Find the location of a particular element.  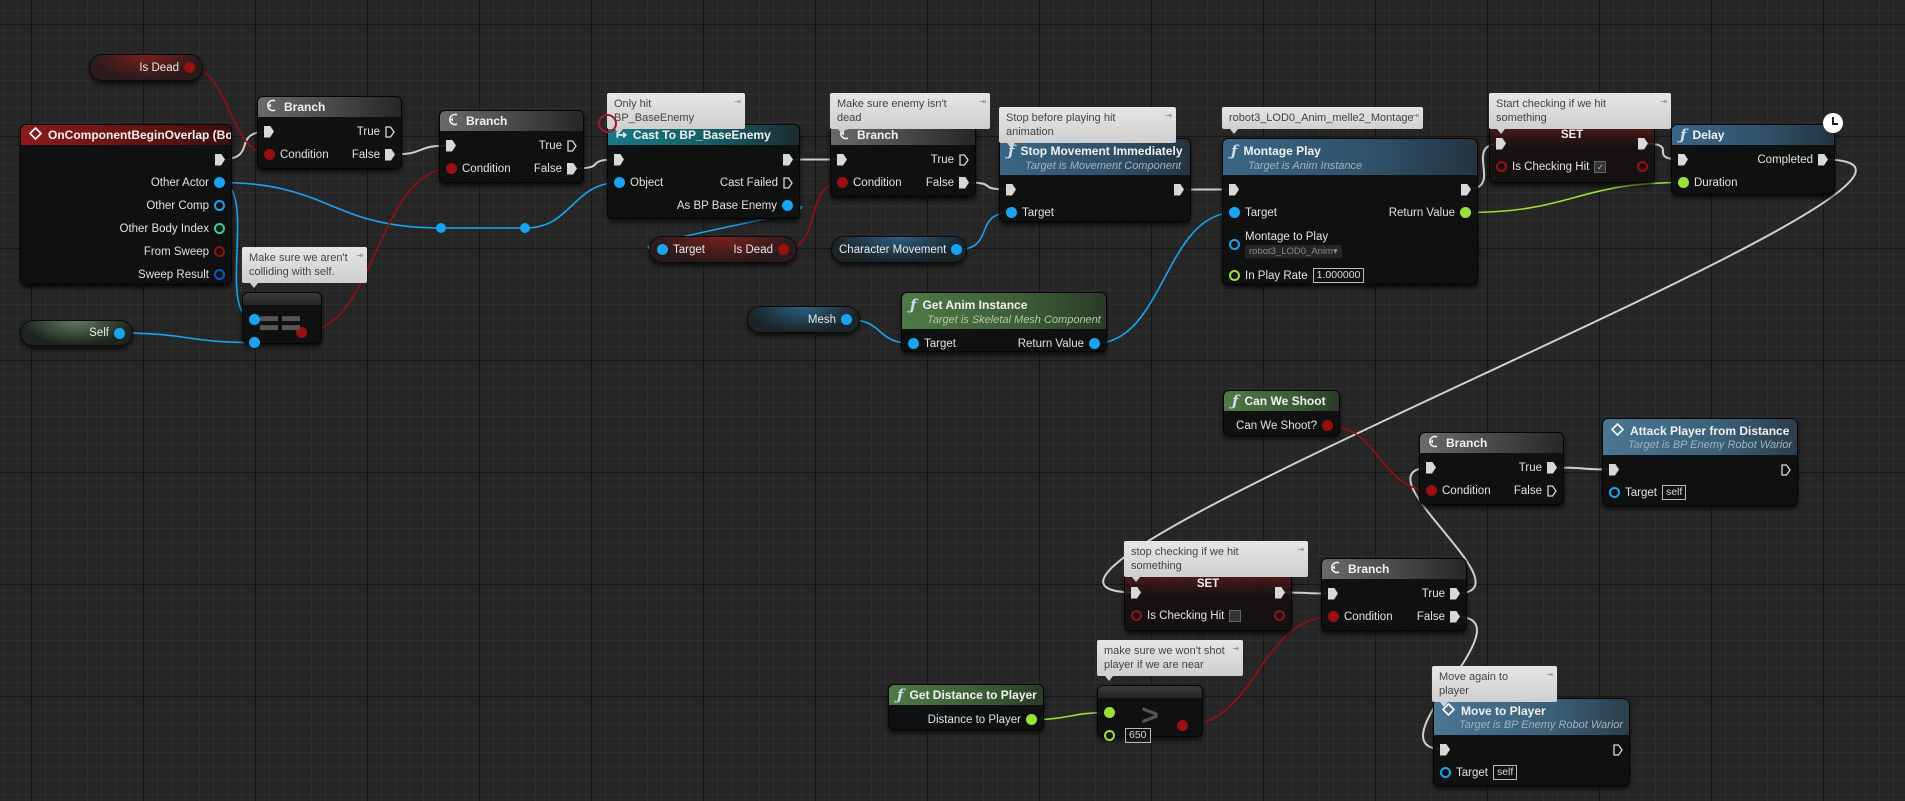

reroute-node is located at coordinates (441, 228).